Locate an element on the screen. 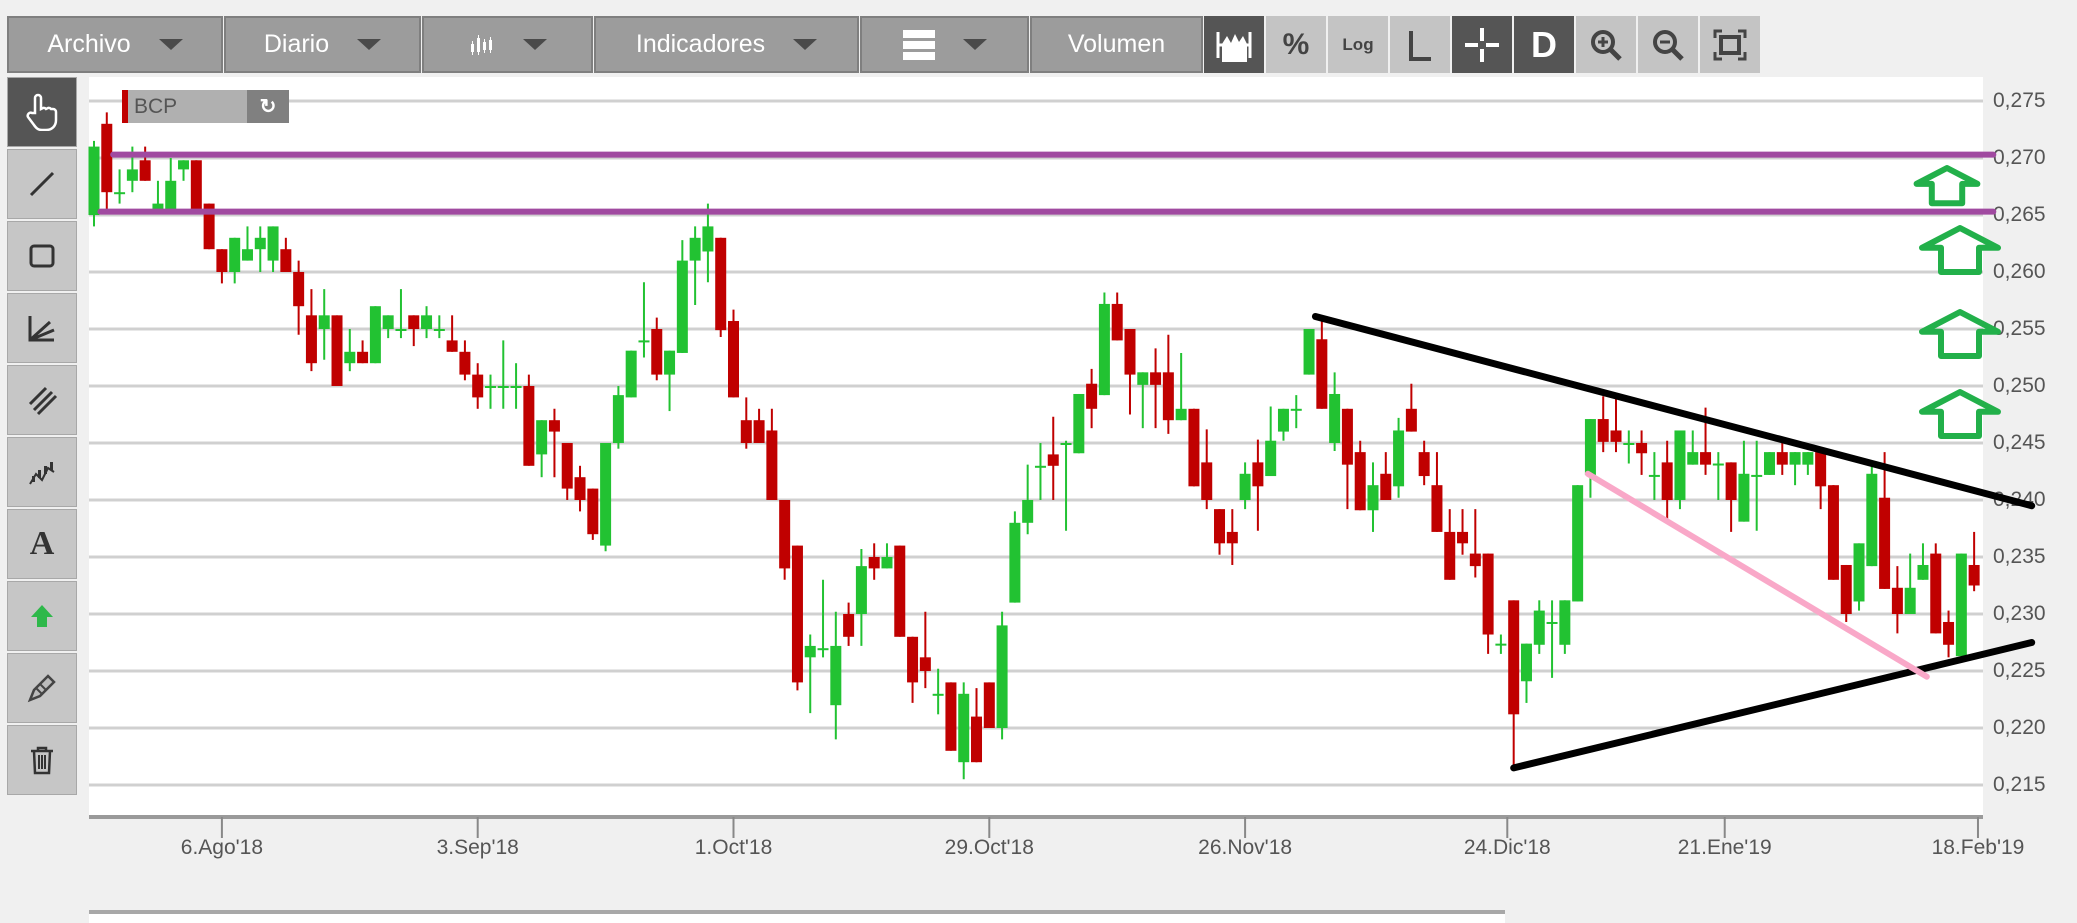 The image size is (2077, 923). trend-line is located at coordinates (1773, 705).